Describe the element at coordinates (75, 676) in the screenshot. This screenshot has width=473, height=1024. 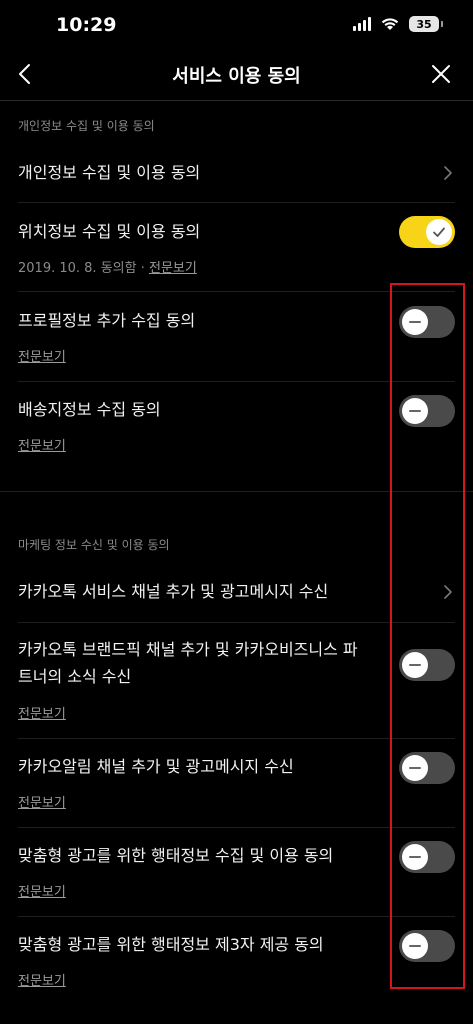
I see `row-title-line-2: 트너의 소식 수신` at that location.